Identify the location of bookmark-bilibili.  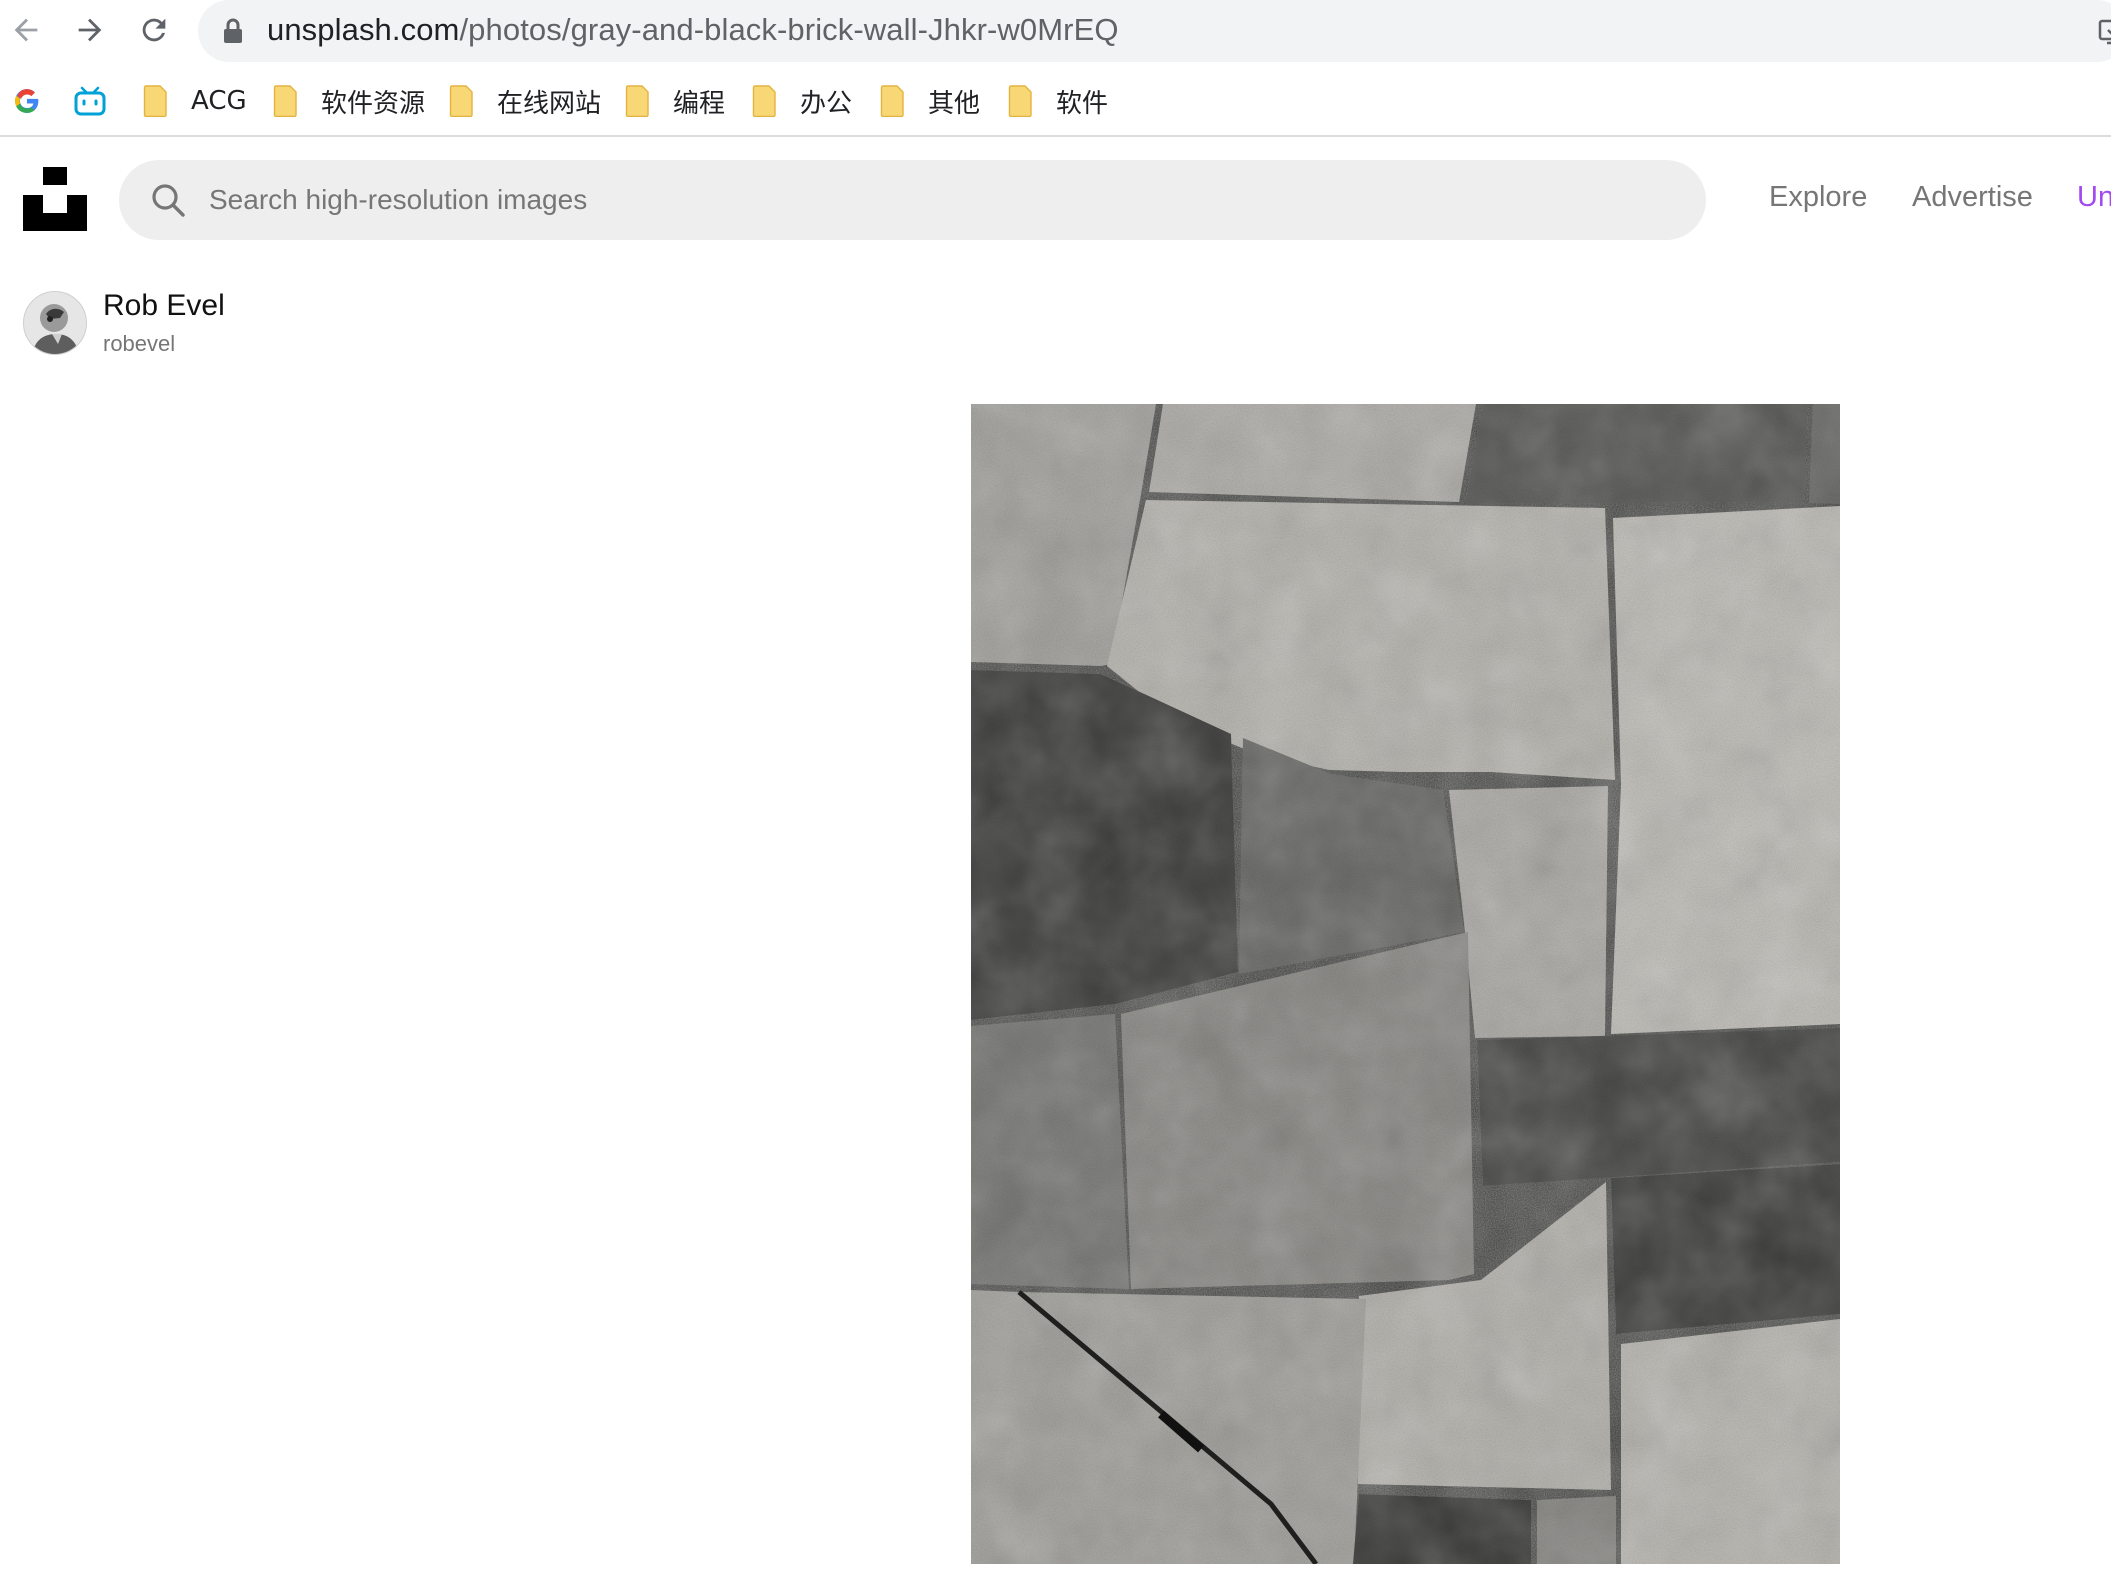
(90, 101).